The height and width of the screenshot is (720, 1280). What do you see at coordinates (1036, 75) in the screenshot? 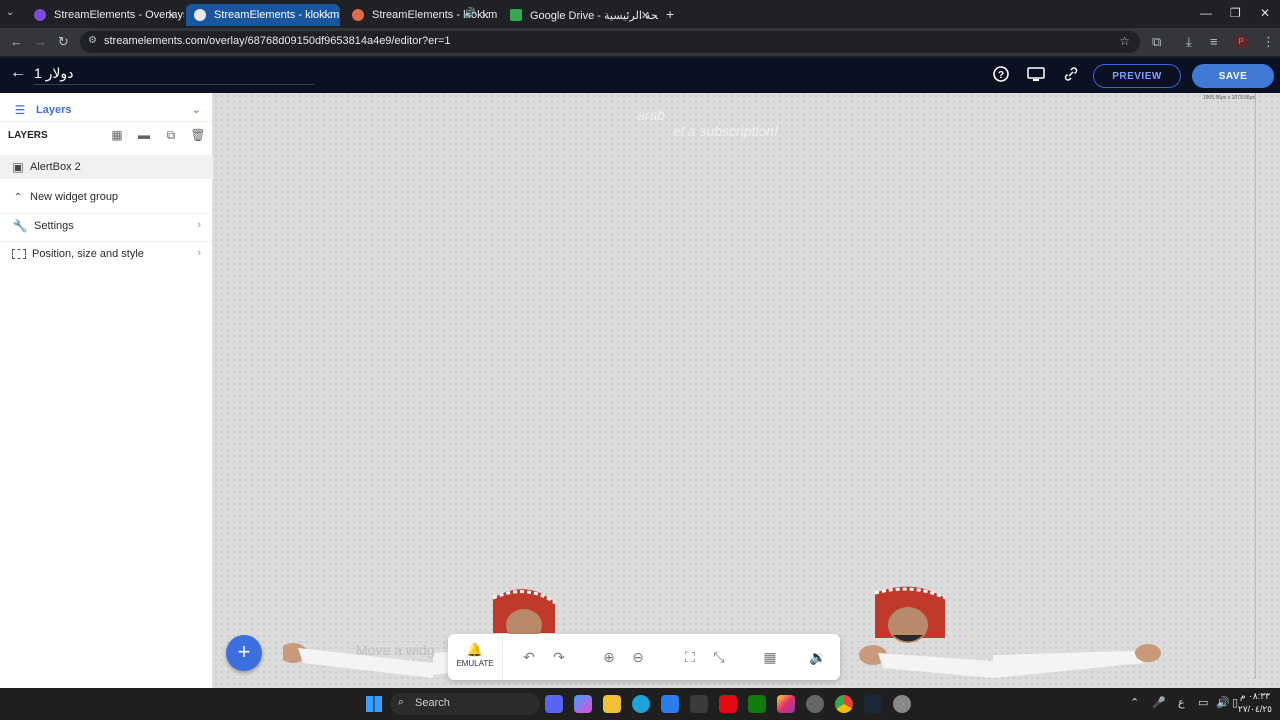
I see `monitor-settings-icon` at bounding box center [1036, 75].